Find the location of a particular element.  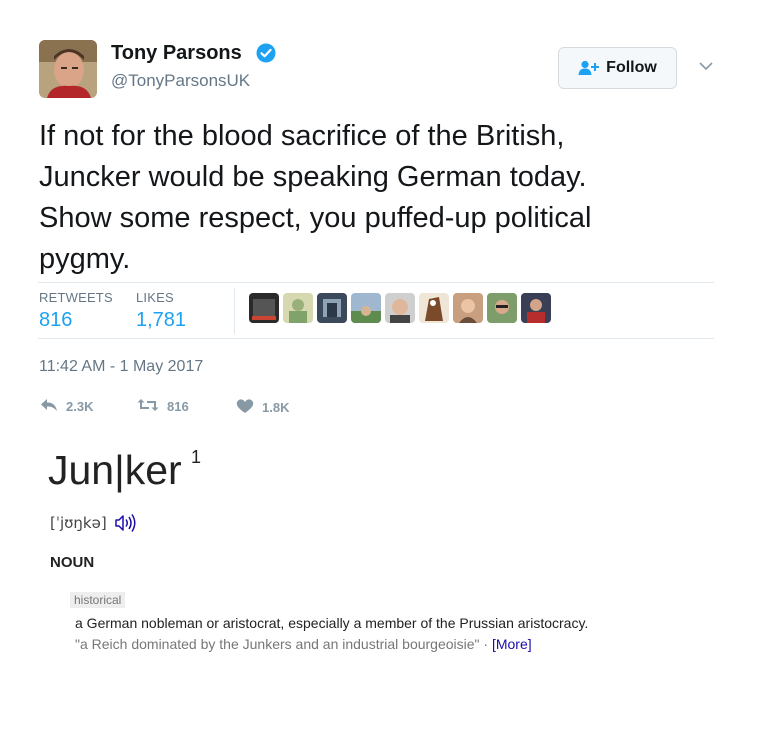

chevron-down-icon is located at coordinates (706, 65).